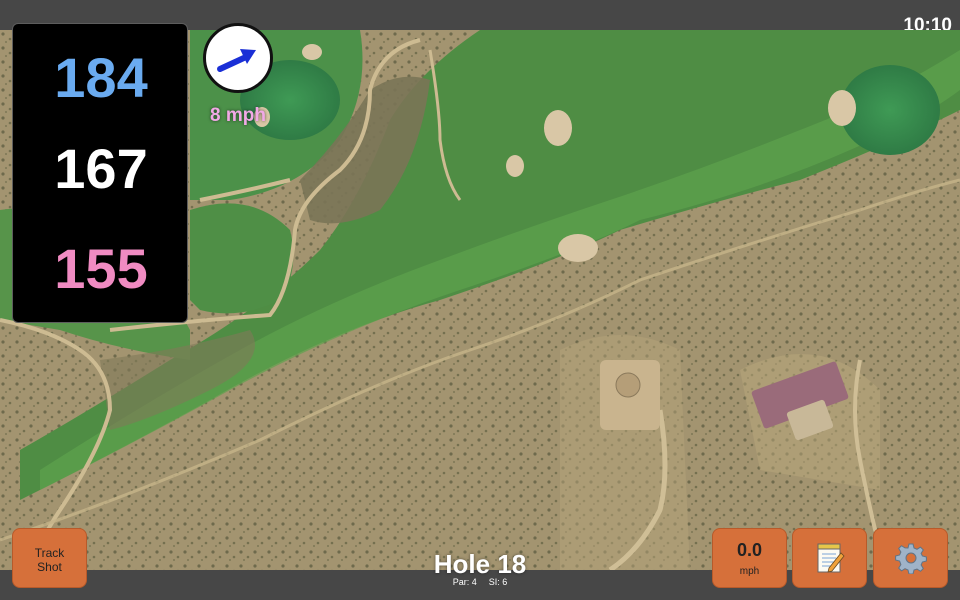  I want to click on wind-speed-button: 0.0 mph, so click(749, 558).